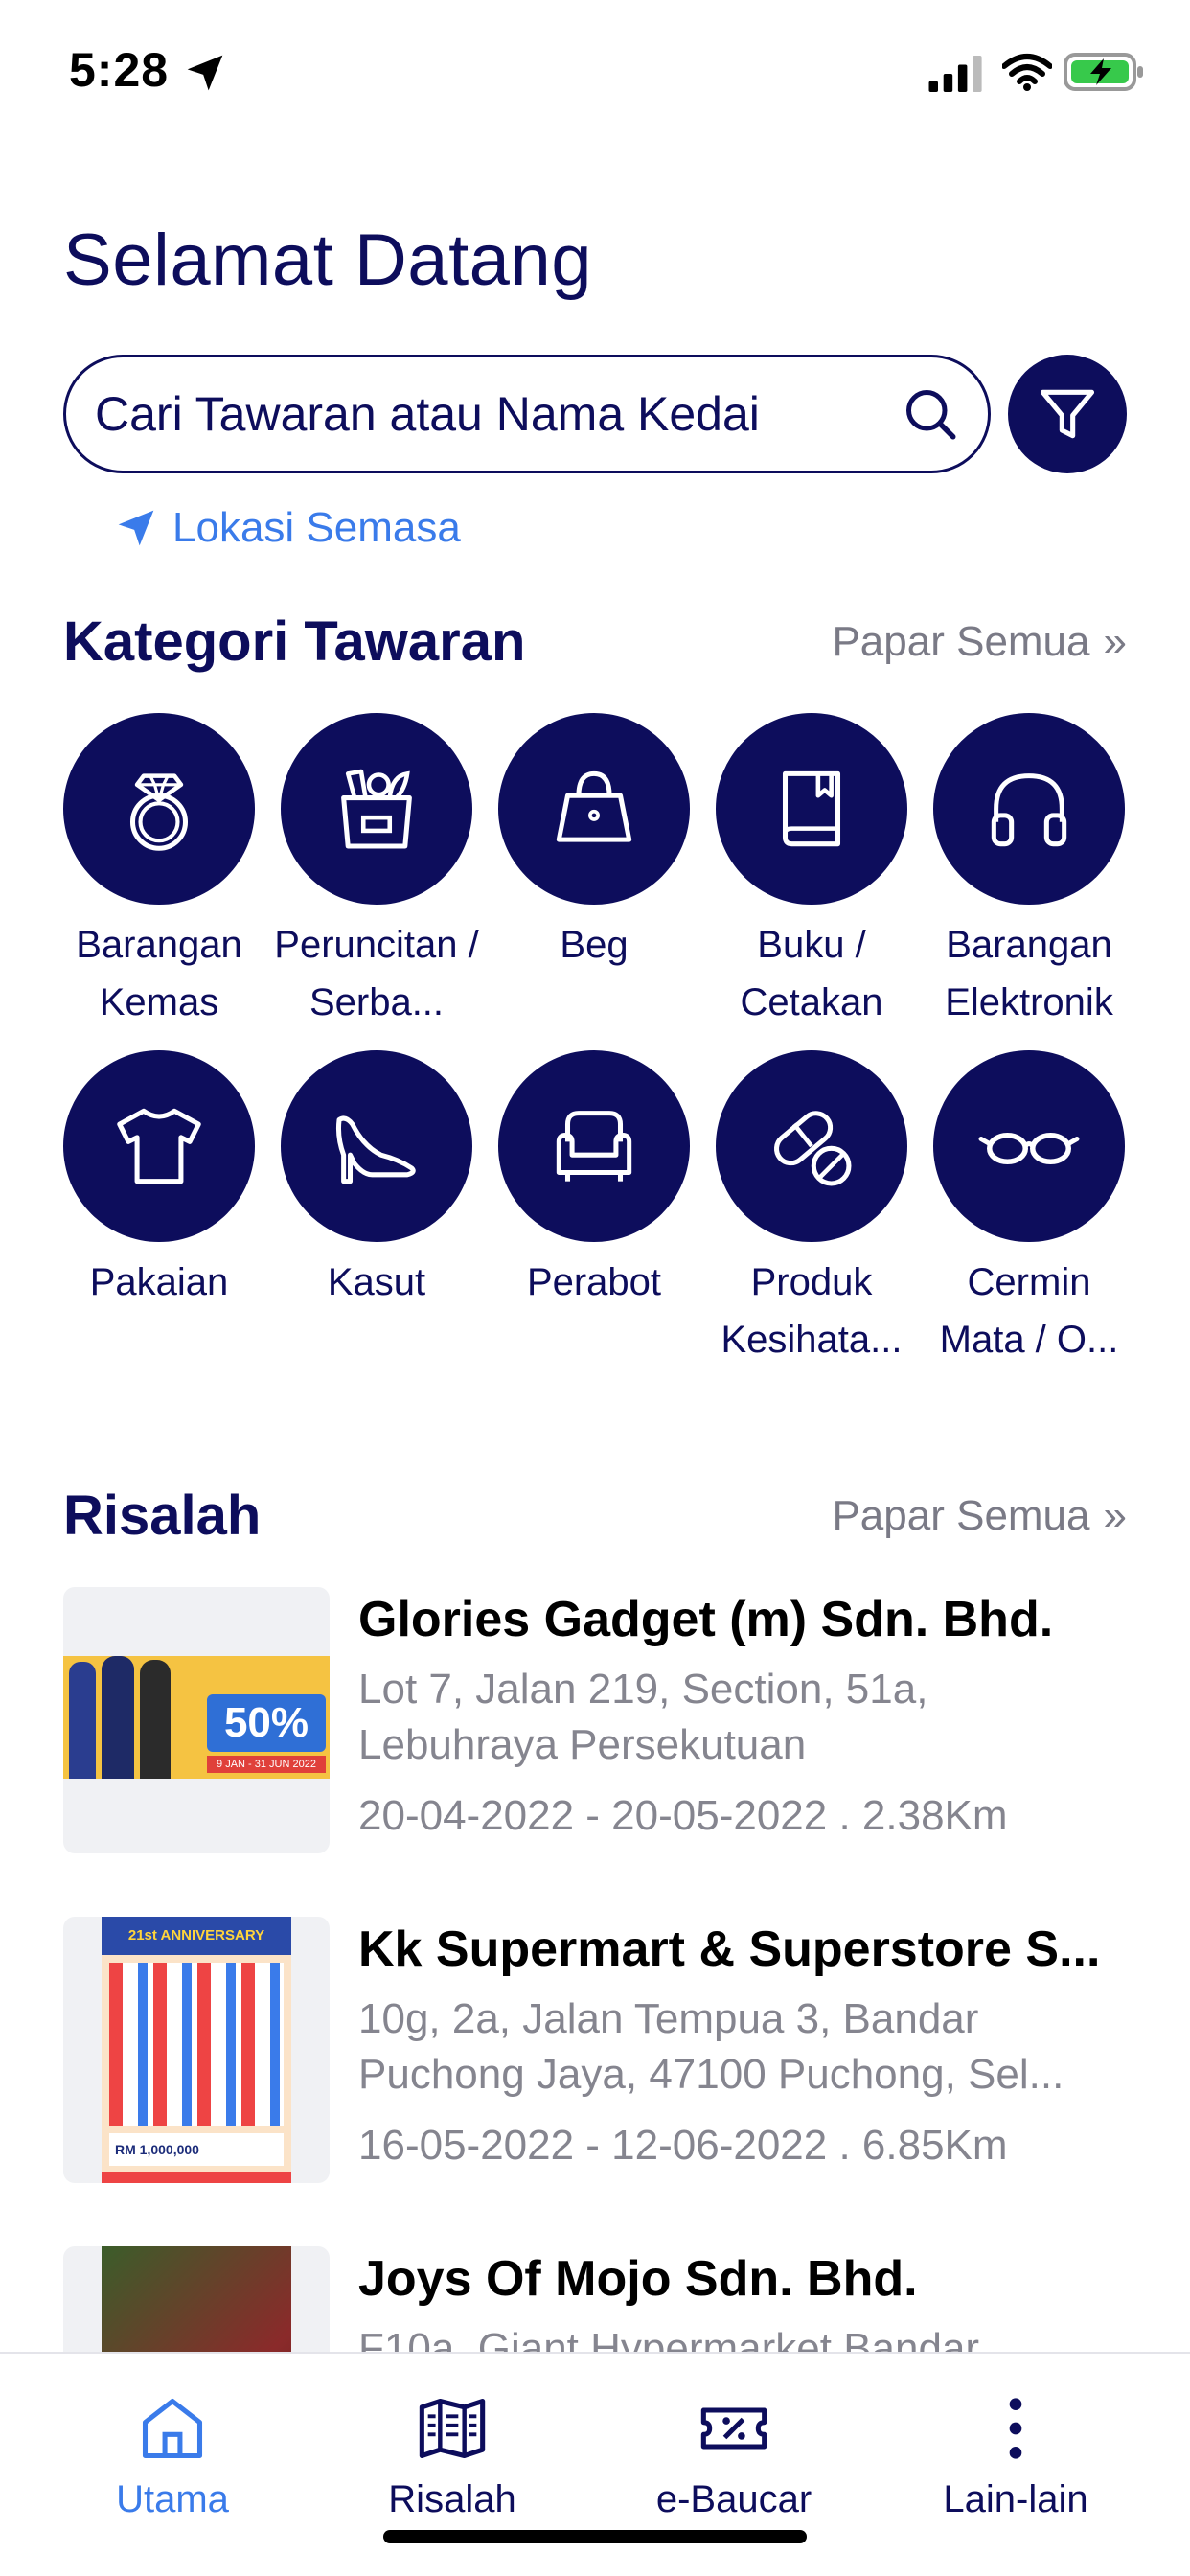 Image resolution: width=1190 pixels, height=2576 pixels. I want to click on glasses-icon, so click(1029, 1148).